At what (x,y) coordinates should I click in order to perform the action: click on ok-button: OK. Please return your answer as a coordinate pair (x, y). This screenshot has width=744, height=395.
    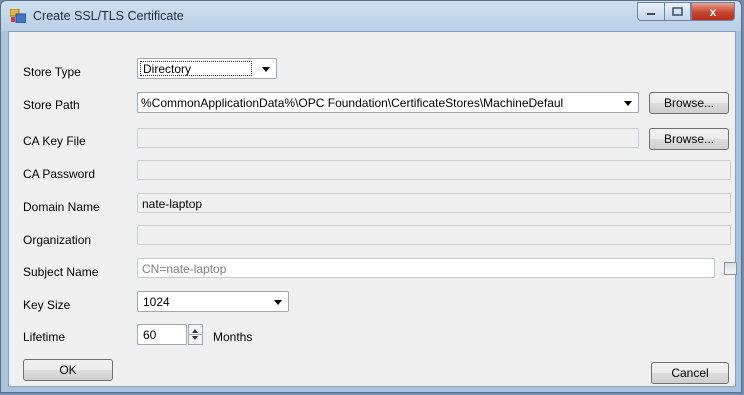
    Looking at the image, I should click on (68, 370).